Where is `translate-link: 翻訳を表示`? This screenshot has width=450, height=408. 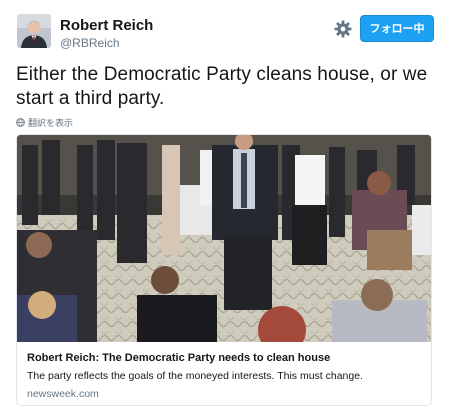 translate-link: 翻訳を表示 is located at coordinates (44, 123).